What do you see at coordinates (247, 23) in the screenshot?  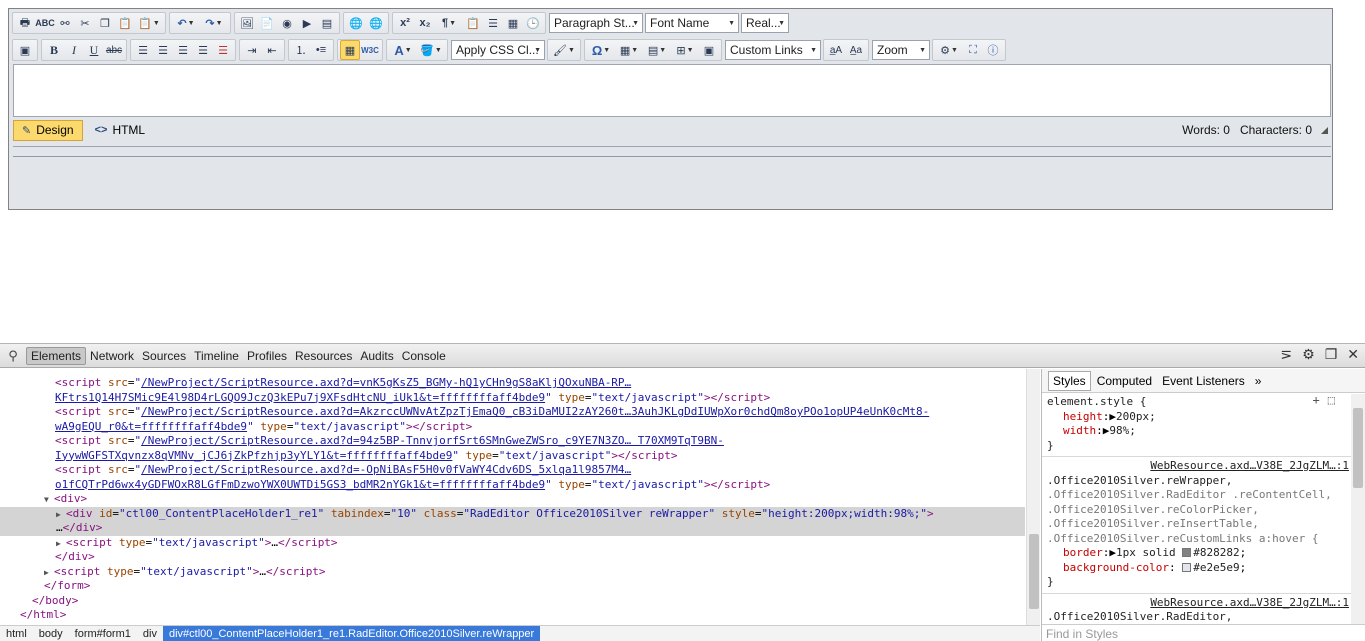 I see `image-manager-button: 🖼` at bounding box center [247, 23].